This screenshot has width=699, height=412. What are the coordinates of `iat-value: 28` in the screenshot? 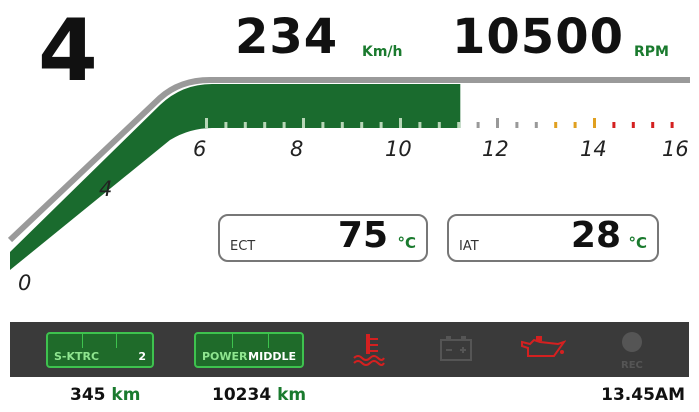 It's located at (595, 235).